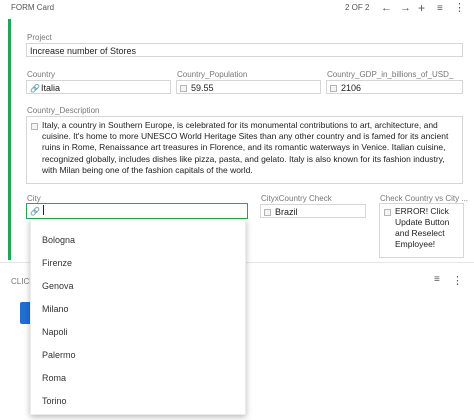 The image size is (474, 420). I want to click on dropdown-option: Napoli, so click(55, 332).